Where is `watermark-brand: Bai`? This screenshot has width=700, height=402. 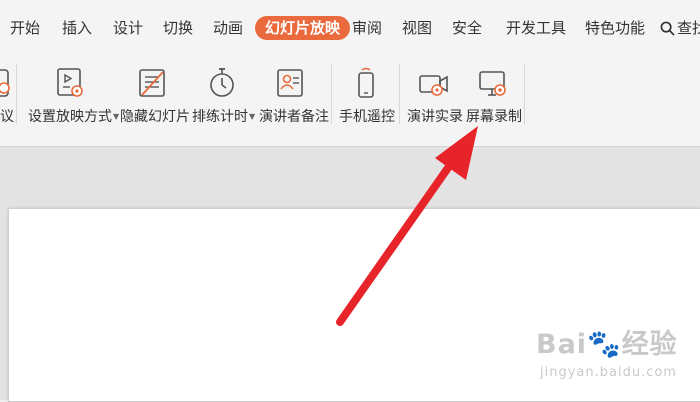
watermark-brand: Bai is located at coordinates (562, 344).